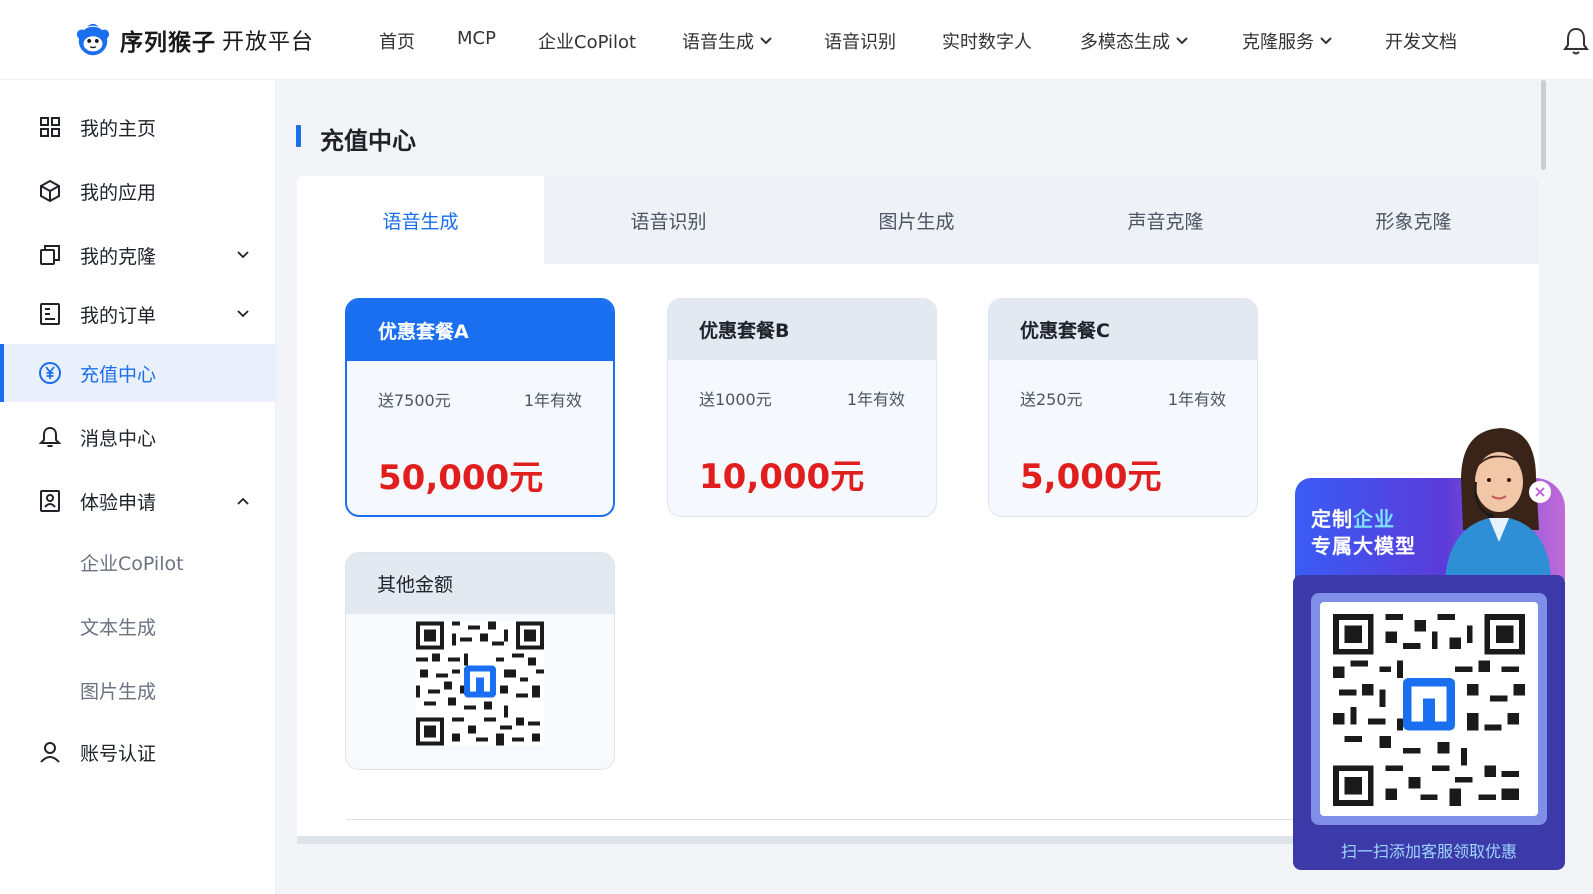 The image size is (1593, 894). Describe the element at coordinates (50, 752) in the screenshot. I see `user-icon` at that location.